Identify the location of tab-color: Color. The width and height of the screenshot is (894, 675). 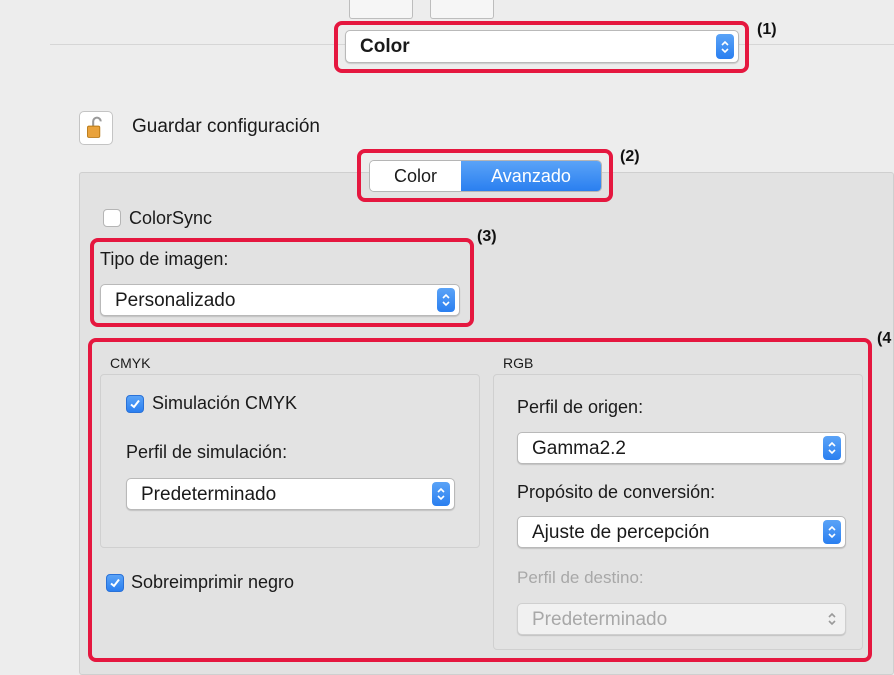
(415, 176).